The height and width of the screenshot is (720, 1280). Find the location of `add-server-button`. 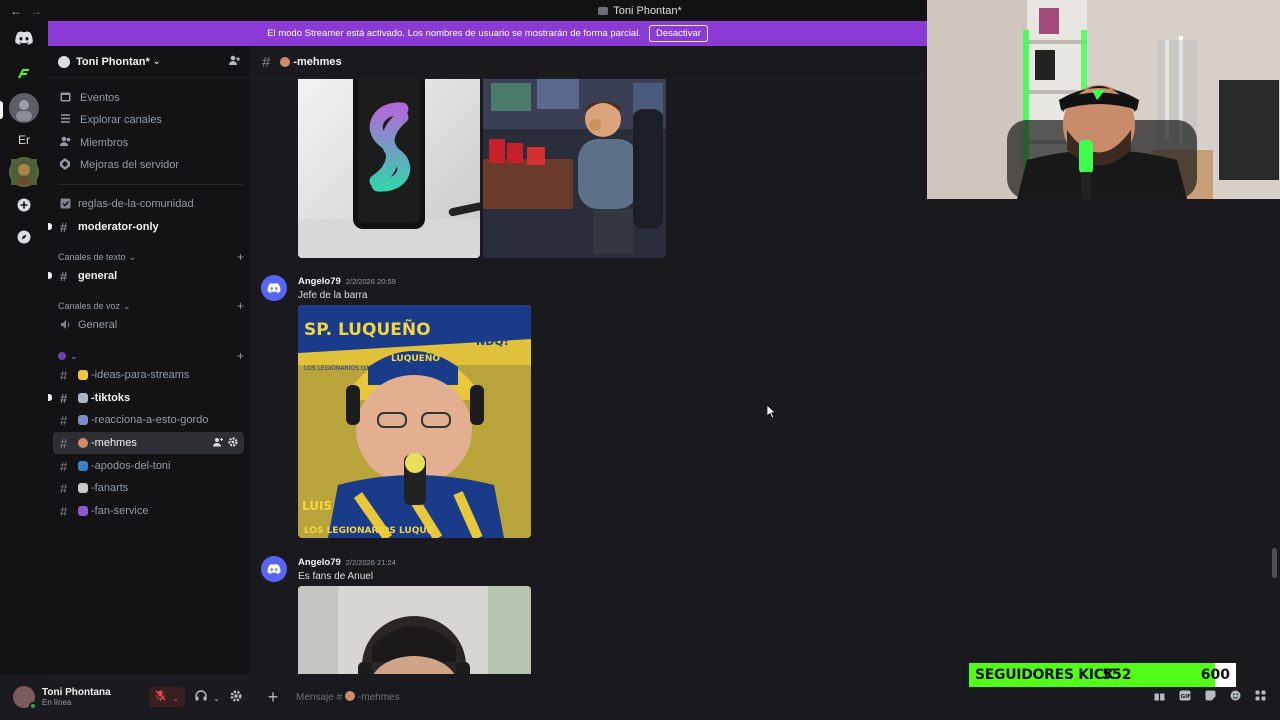

add-server-button is located at coordinates (24, 205).